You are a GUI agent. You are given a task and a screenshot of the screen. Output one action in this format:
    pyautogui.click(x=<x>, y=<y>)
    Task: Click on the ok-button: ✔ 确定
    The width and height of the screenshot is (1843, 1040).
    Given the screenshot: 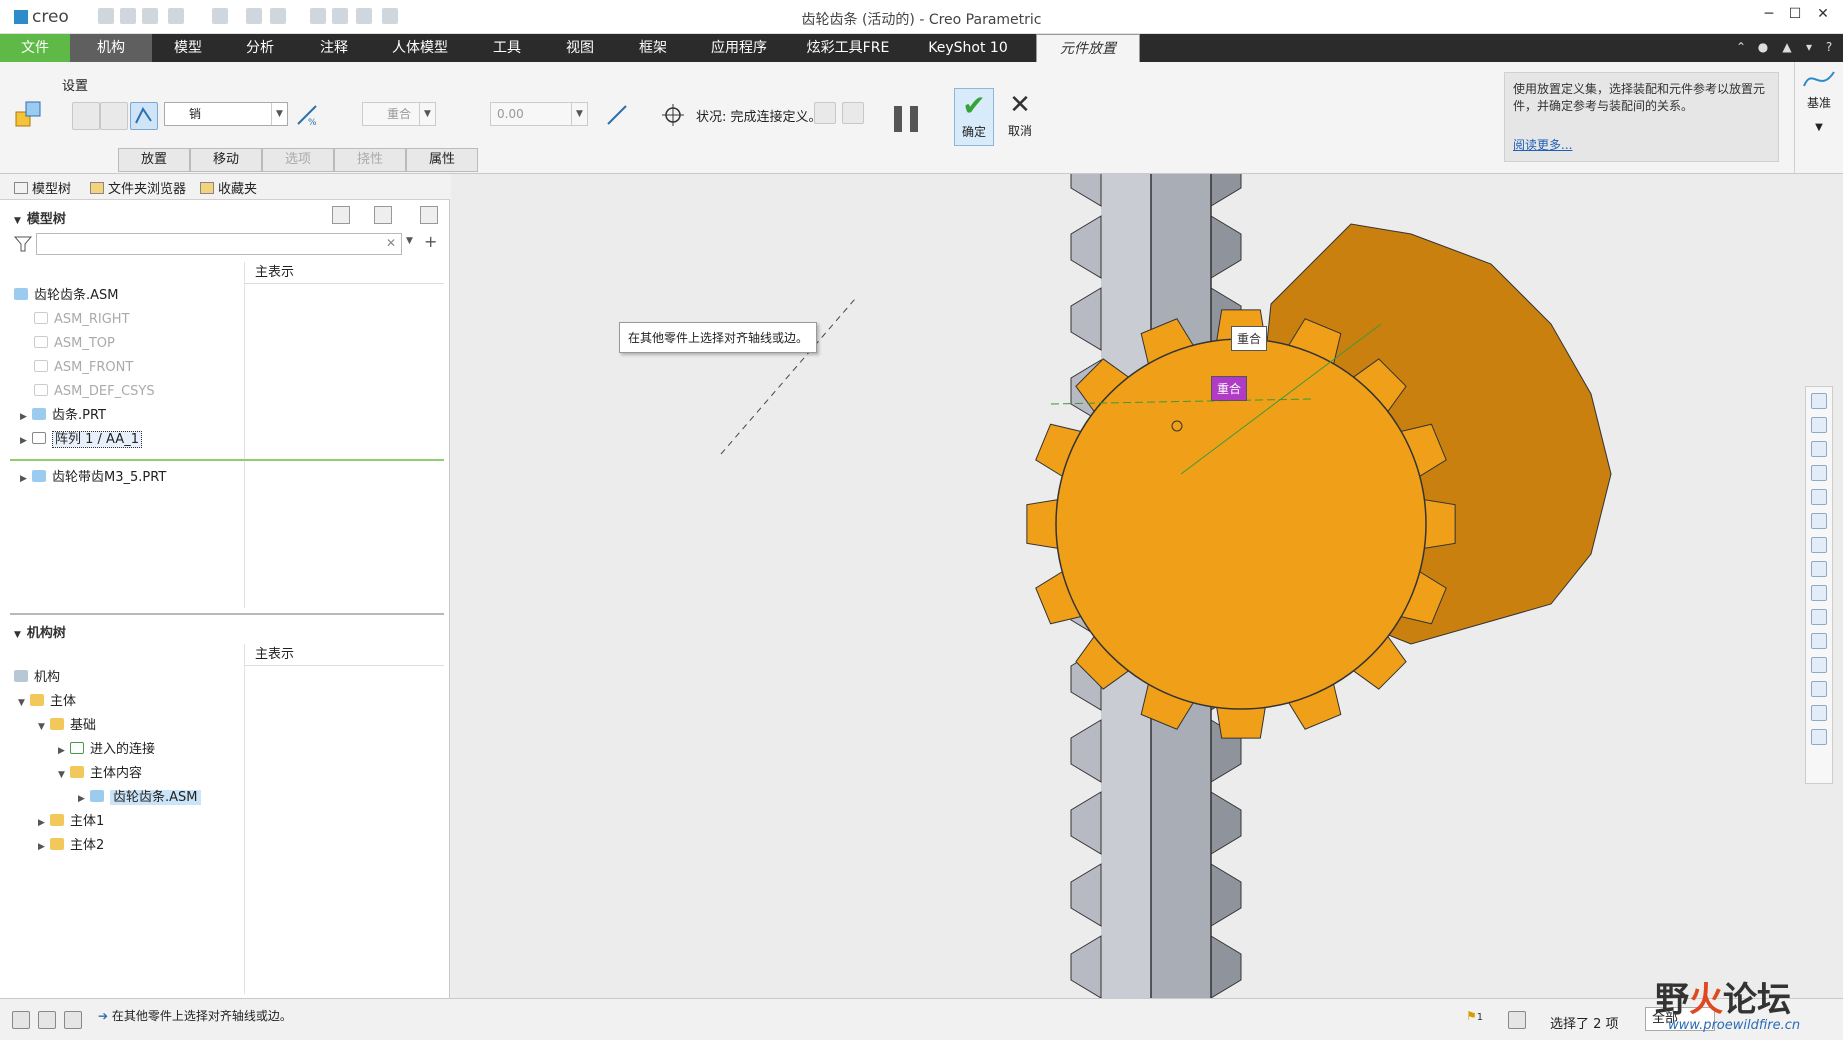 What is the action you would take?
    pyautogui.click(x=974, y=117)
    